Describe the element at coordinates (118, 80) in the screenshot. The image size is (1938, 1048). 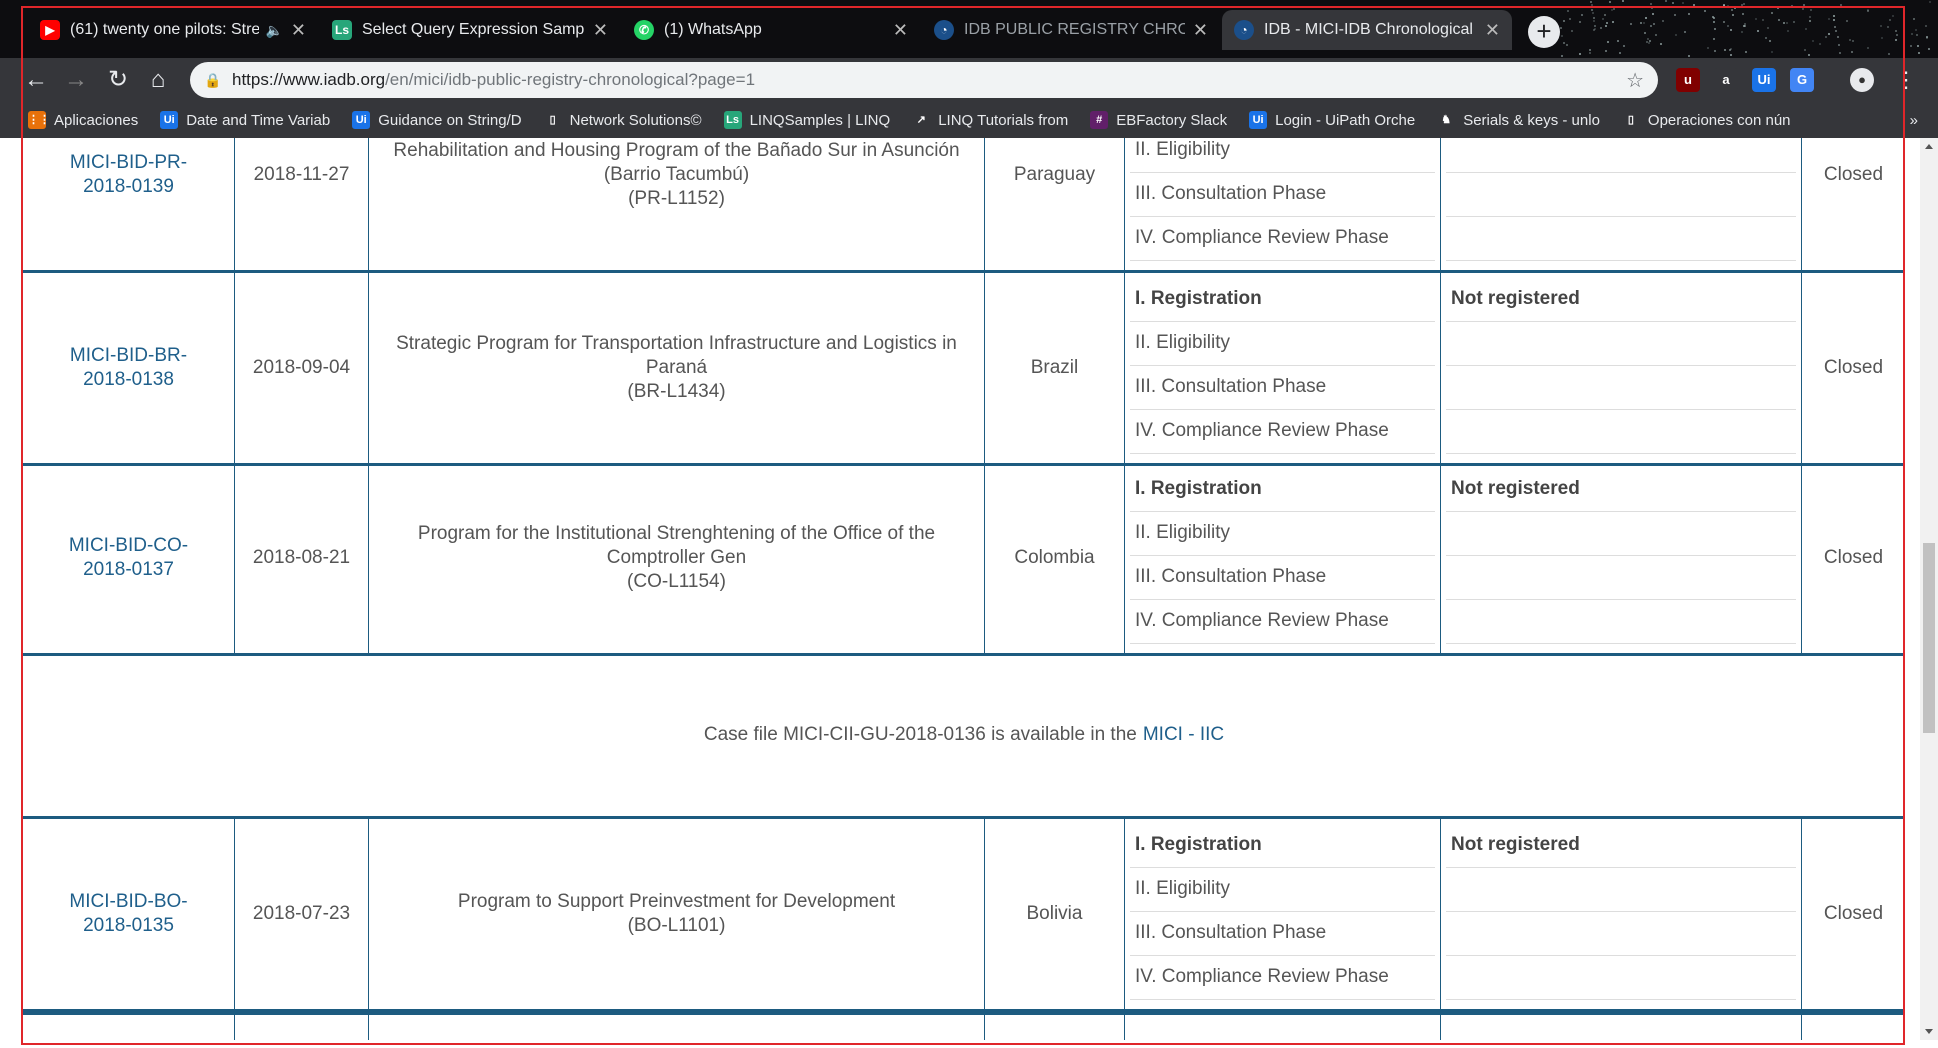
I see `reload-icon: ↻` at that location.